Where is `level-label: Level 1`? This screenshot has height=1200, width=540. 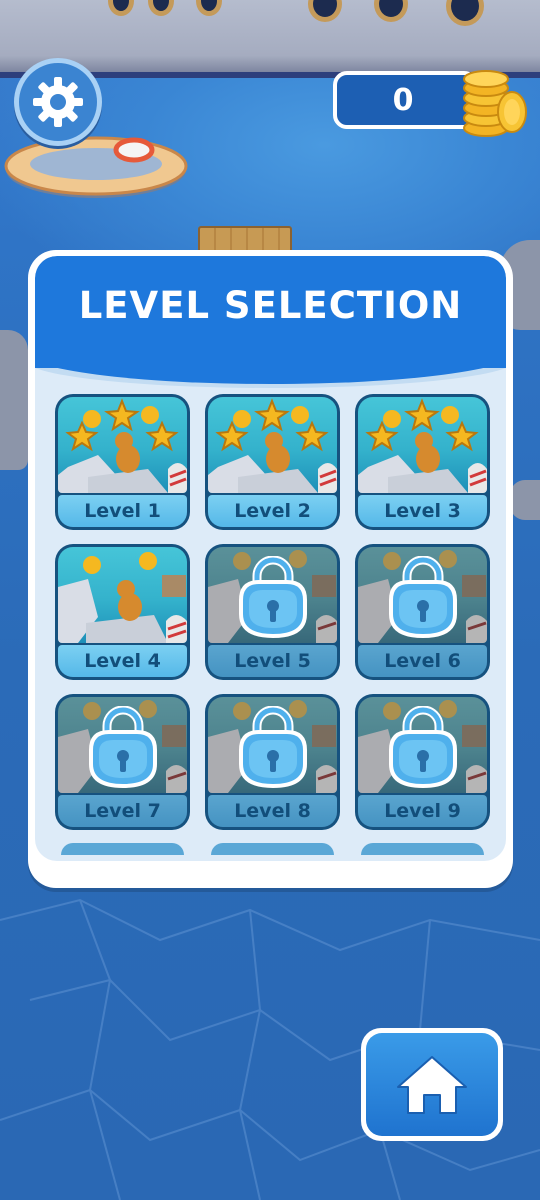
level-label: Level 1 is located at coordinates (122, 511).